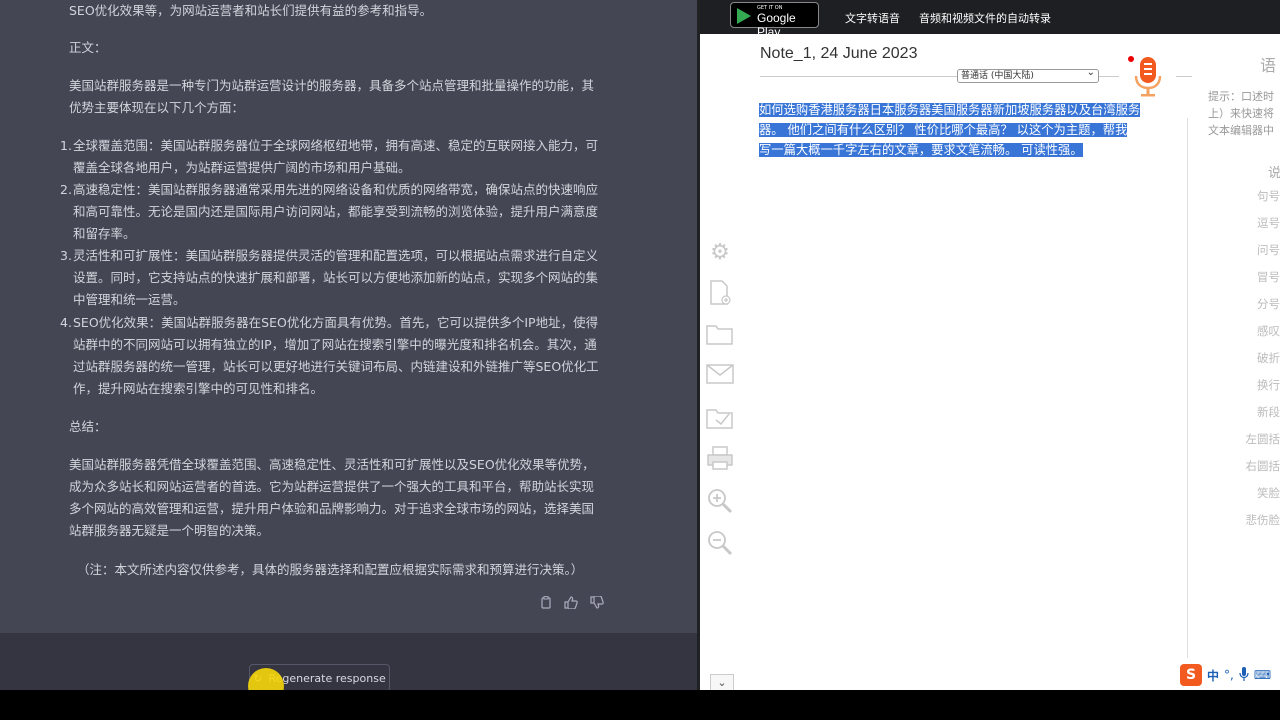 This screenshot has width=1280, height=720. What do you see at coordinates (720, 543) in the screenshot?
I see `zoom-out-icon` at bounding box center [720, 543].